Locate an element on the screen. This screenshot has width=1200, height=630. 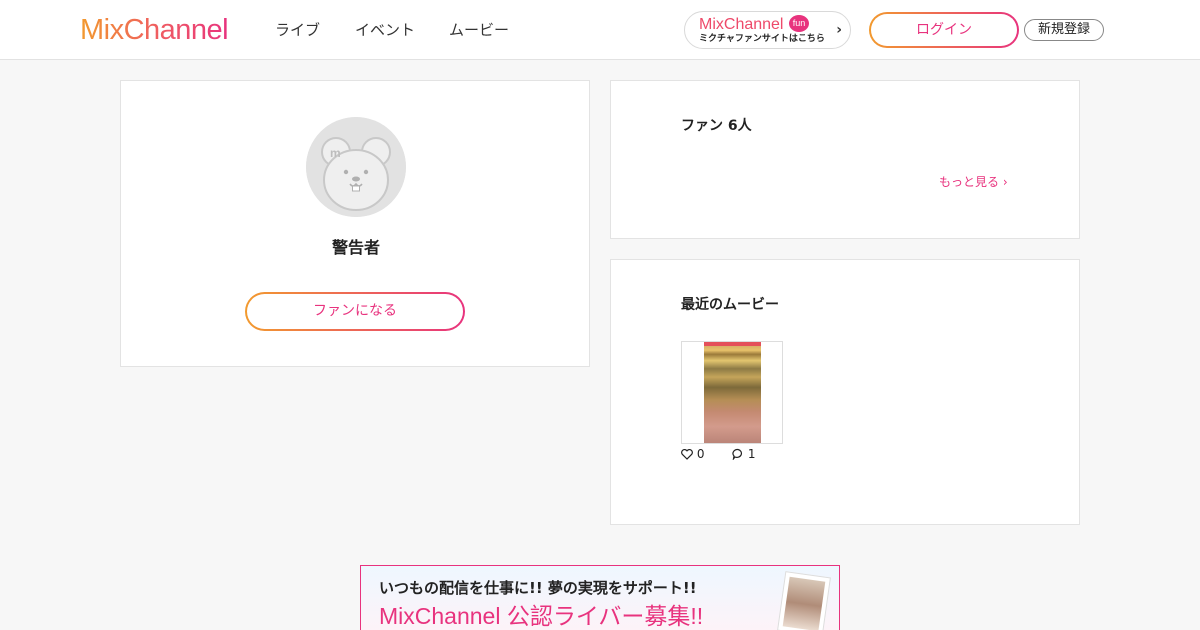
site-logo: MixChannel is located at coordinates (154, 30).